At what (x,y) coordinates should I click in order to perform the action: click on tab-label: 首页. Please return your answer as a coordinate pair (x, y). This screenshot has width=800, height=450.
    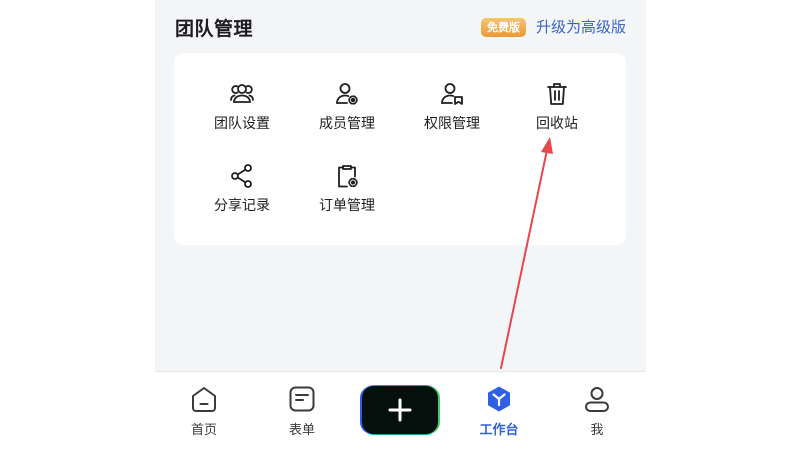
    Looking at the image, I should click on (203, 430).